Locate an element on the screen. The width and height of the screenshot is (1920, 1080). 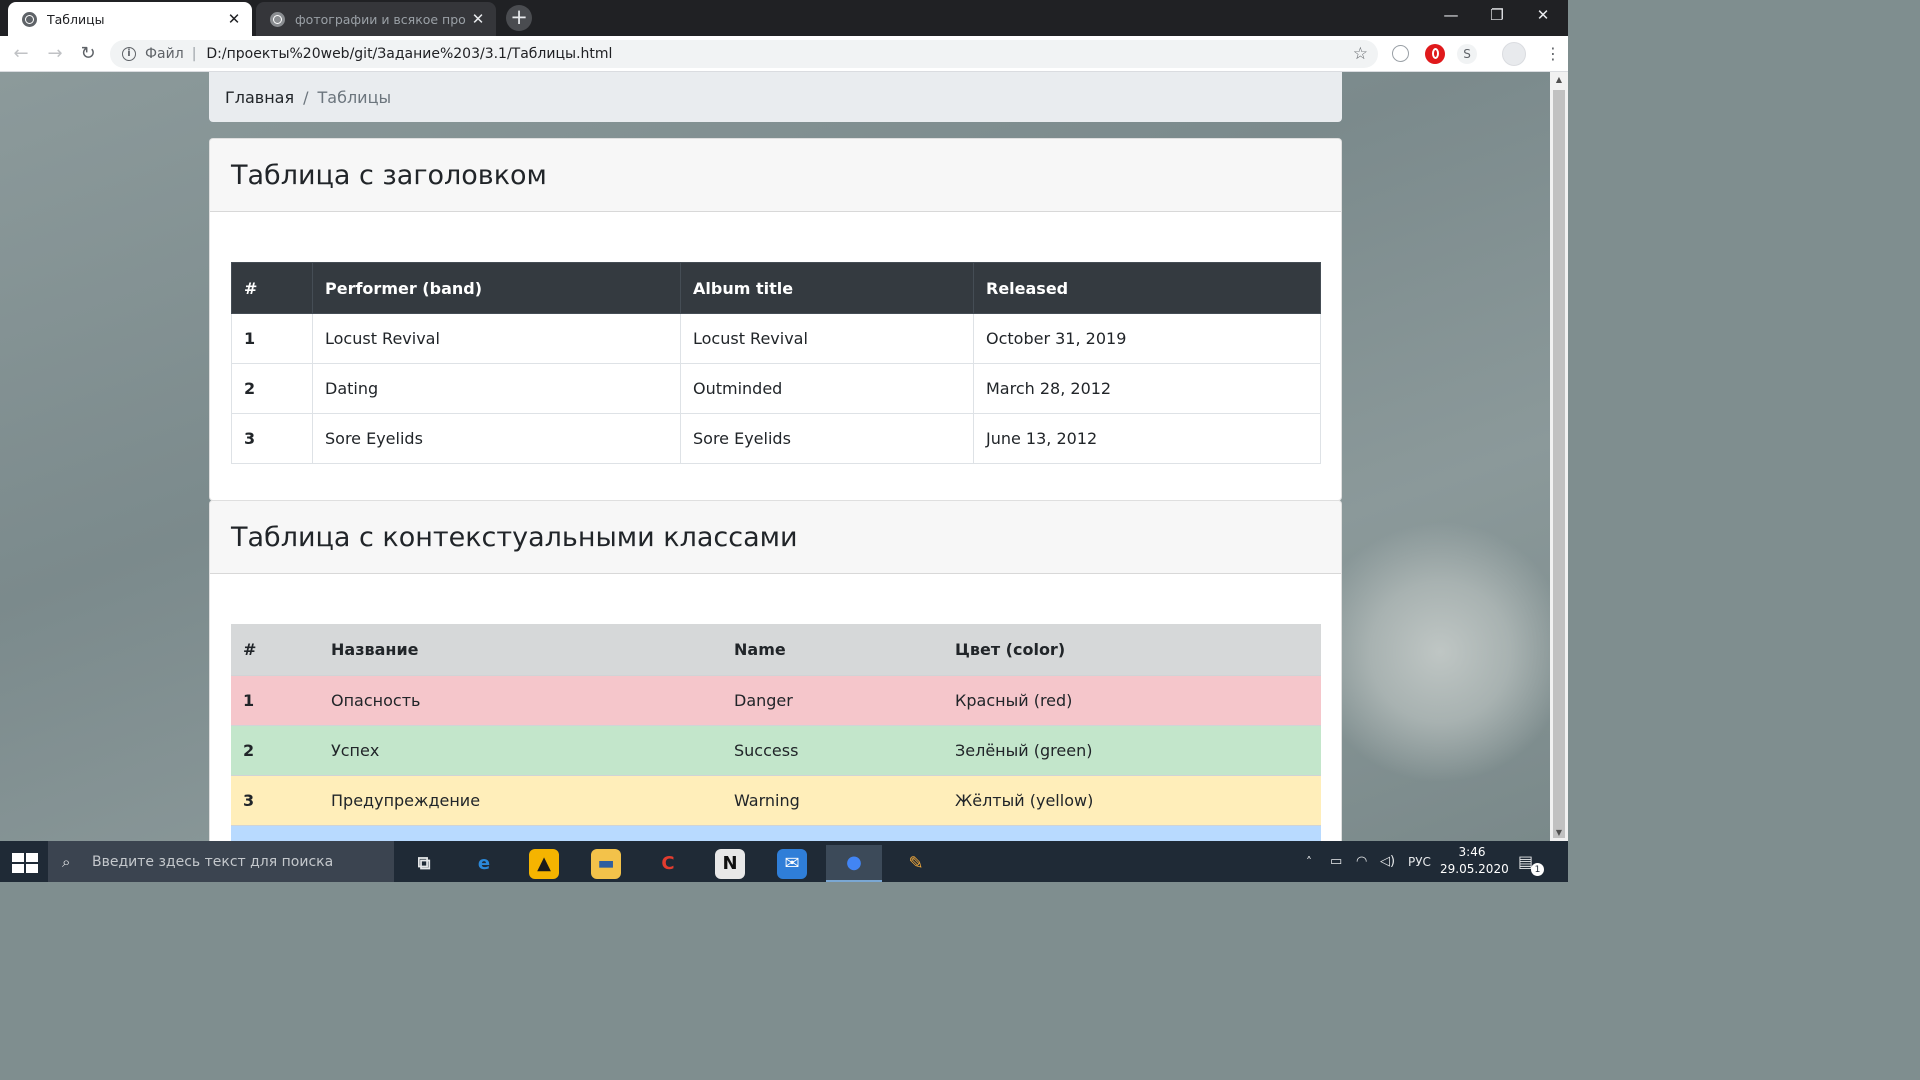
ccleaner-icon: C is located at coordinates (668, 863).